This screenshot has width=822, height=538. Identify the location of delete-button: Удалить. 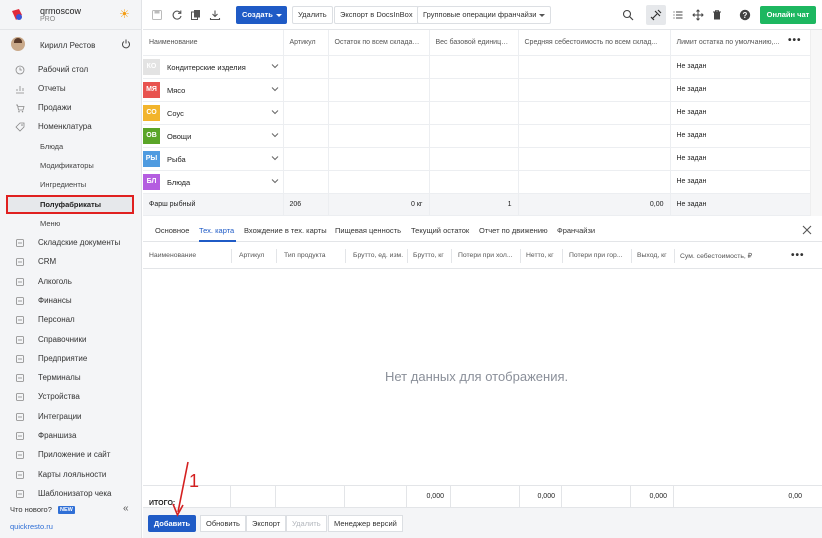
(312, 15).